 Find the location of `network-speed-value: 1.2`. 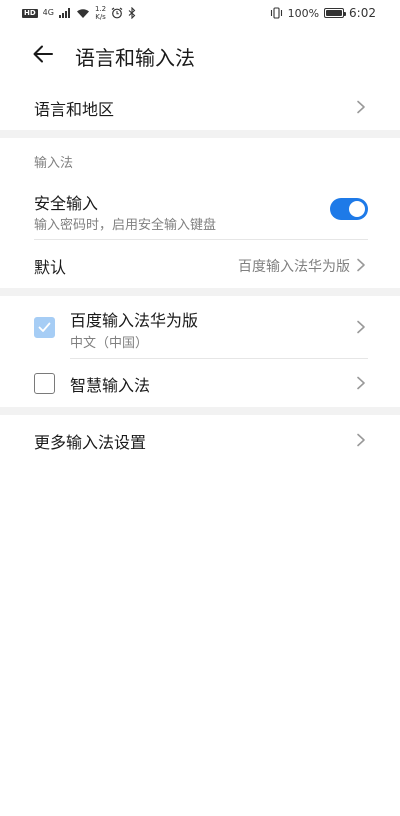

network-speed-value: 1.2 is located at coordinates (100, 9).